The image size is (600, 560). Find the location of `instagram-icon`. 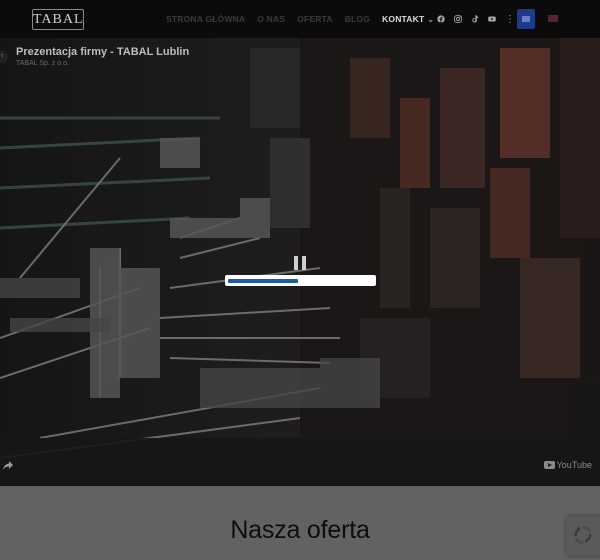

instagram-icon is located at coordinates (458, 19).